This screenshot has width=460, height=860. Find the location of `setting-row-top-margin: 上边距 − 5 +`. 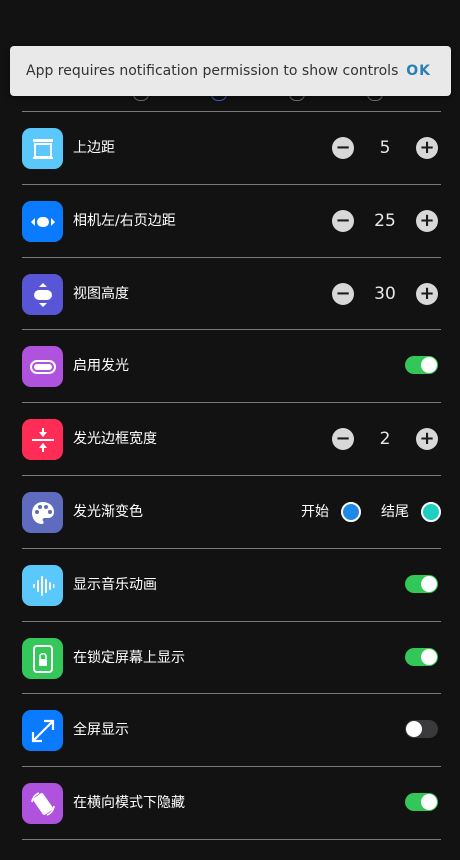

setting-row-top-margin: 上边距 − 5 + is located at coordinates (231, 148).